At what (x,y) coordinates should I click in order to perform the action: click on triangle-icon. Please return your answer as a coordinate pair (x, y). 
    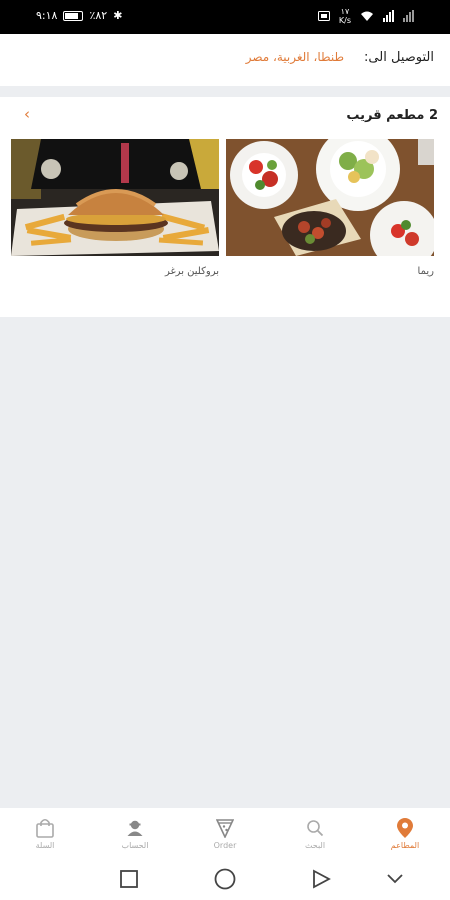
    Looking at the image, I should click on (322, 879).